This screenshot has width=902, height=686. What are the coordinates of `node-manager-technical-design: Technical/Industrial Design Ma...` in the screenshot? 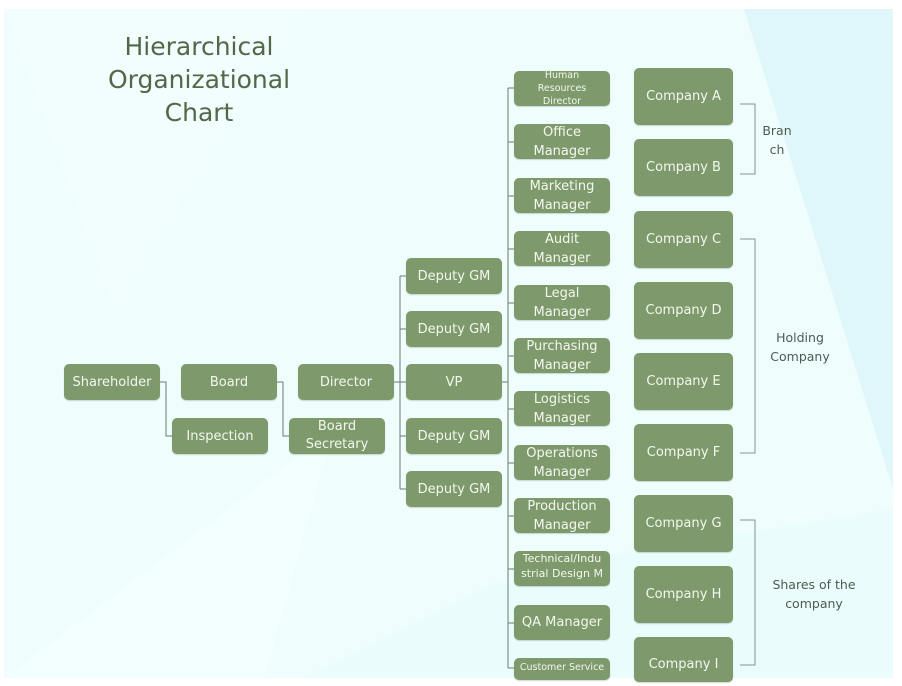 It's located at (562, 568).